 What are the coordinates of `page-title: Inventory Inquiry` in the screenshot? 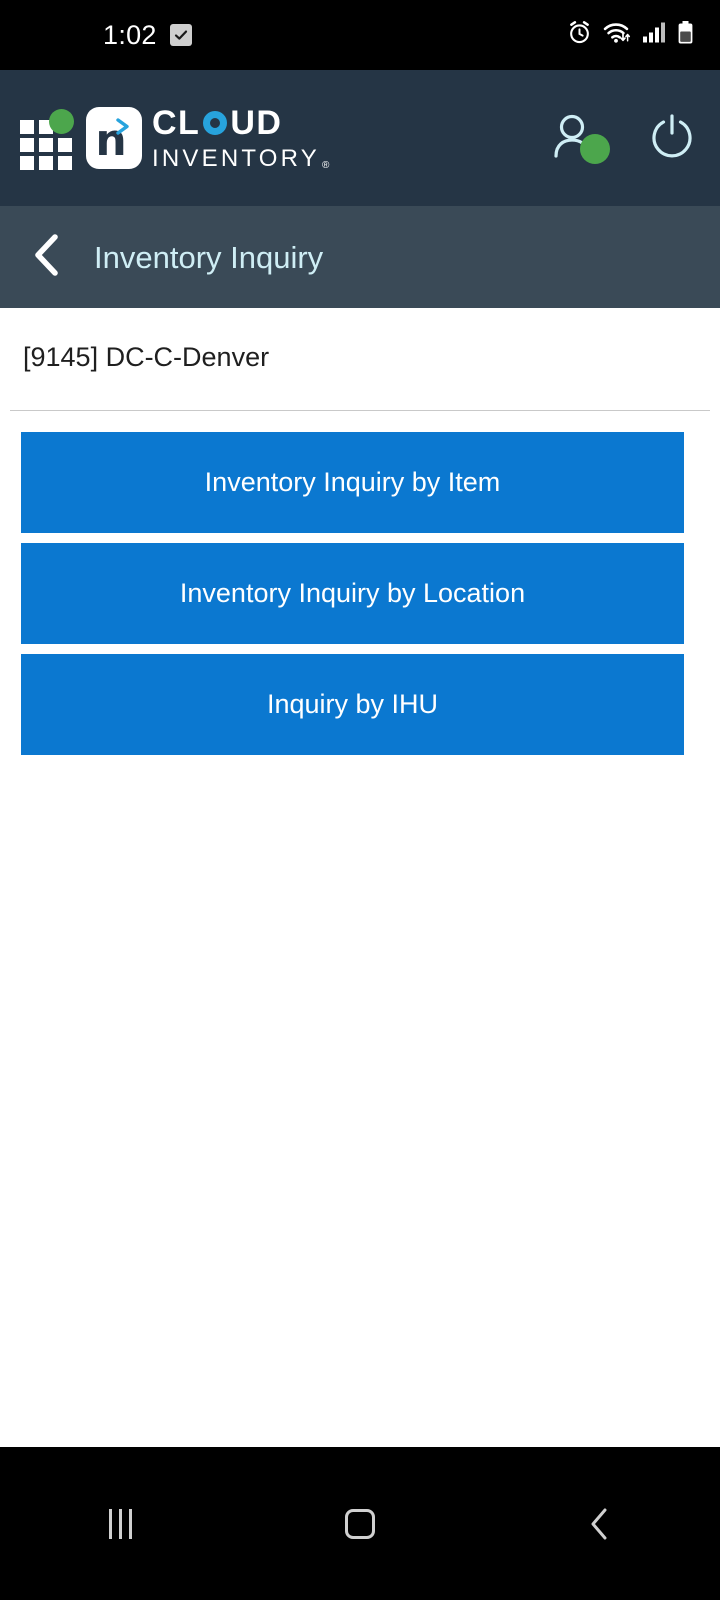 It's located at (209, 257).